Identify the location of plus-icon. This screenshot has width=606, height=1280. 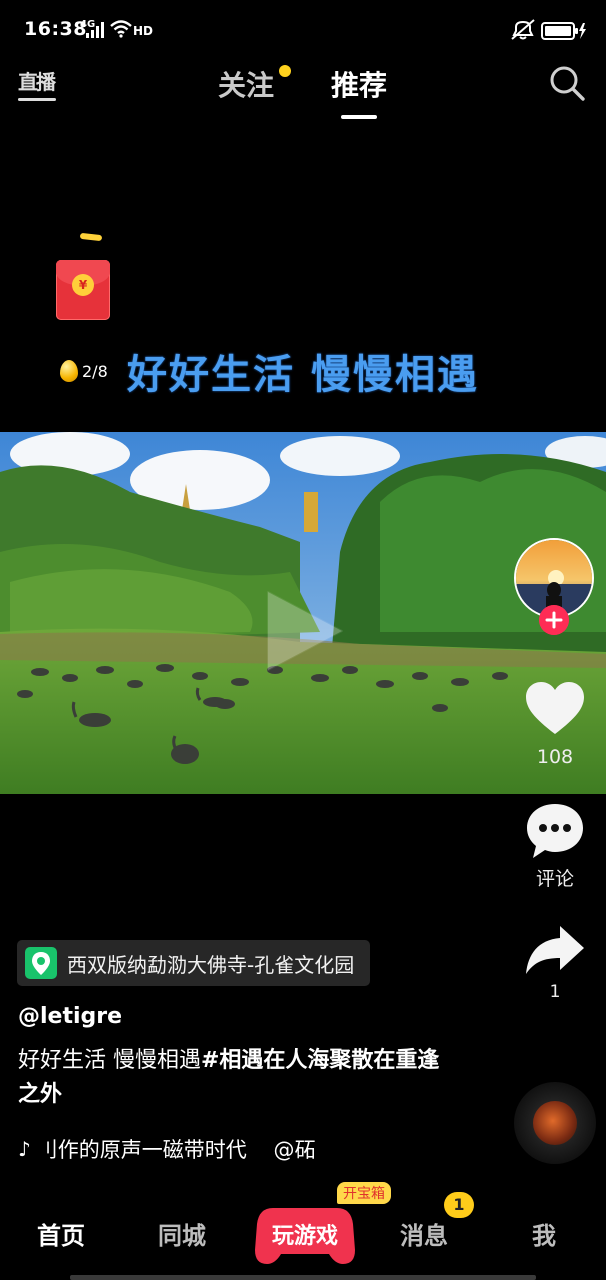
(554, 620).